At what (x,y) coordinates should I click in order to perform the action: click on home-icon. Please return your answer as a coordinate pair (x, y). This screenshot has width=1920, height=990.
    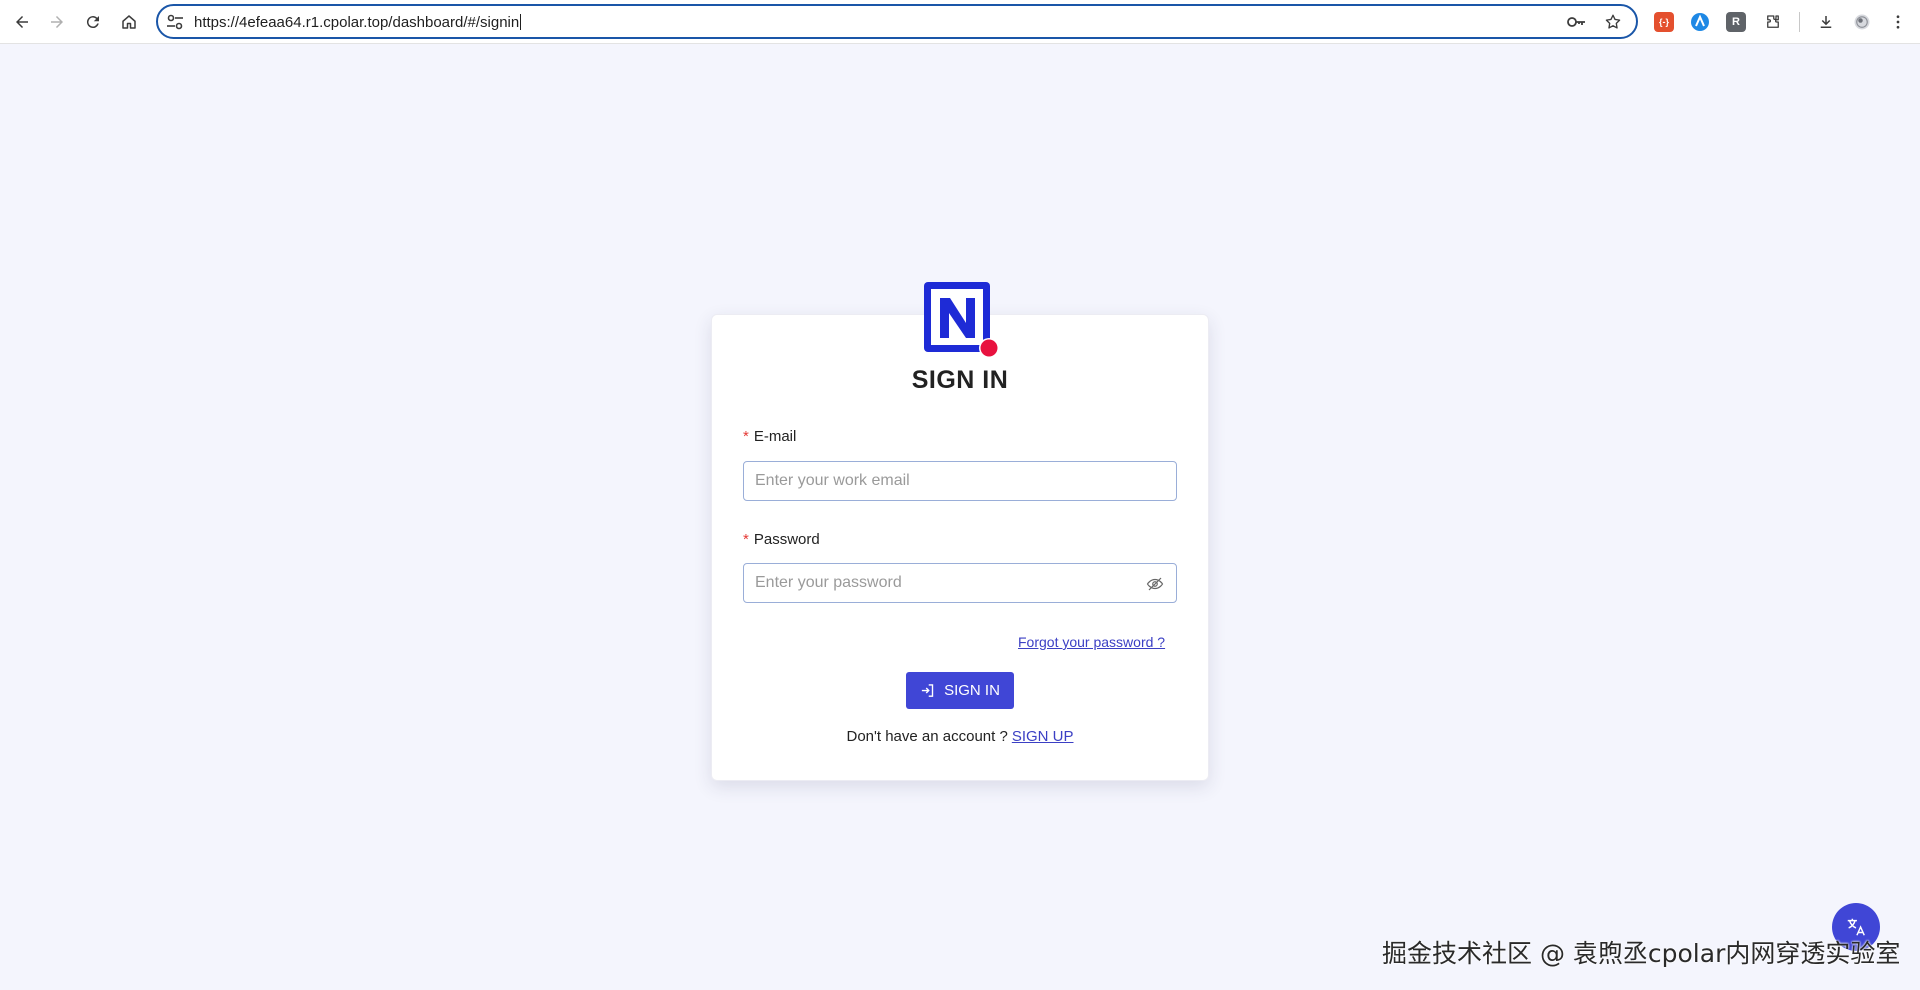
    Looking at the image, I should click on (129, 22).